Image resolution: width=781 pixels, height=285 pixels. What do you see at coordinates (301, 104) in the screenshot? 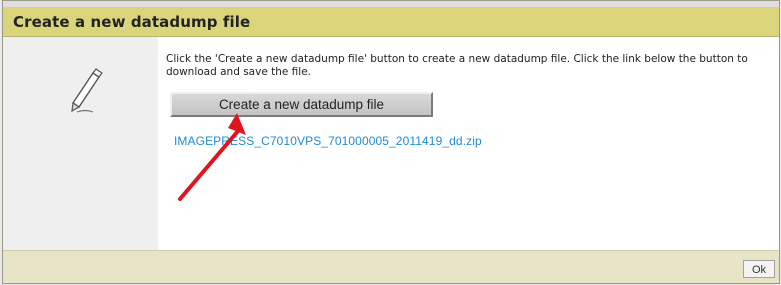
I see `create-datadump-button: Create a new datadump file` at bounding box center [301, 104].